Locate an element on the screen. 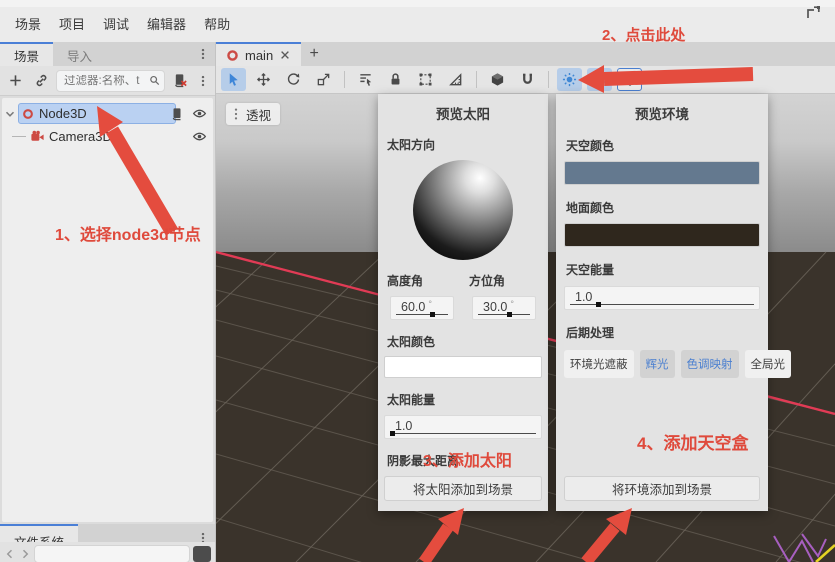 The height and width of the screenshot is (562, 835). perspective-label: 透视 is located at coordinates (259, 115).